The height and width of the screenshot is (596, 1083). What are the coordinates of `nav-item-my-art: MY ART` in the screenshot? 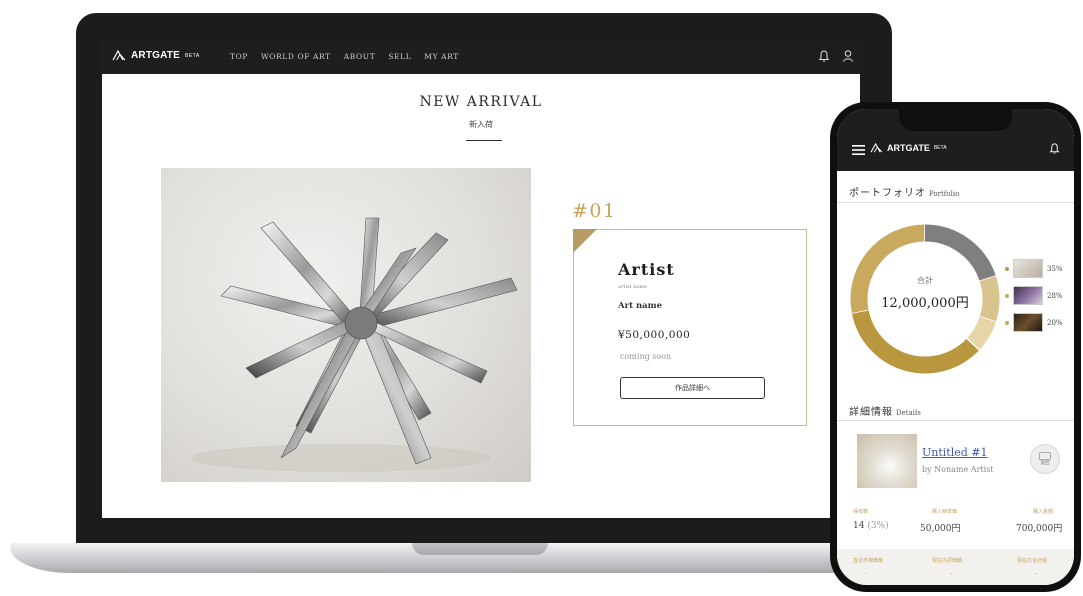 It's located at (441, 56).